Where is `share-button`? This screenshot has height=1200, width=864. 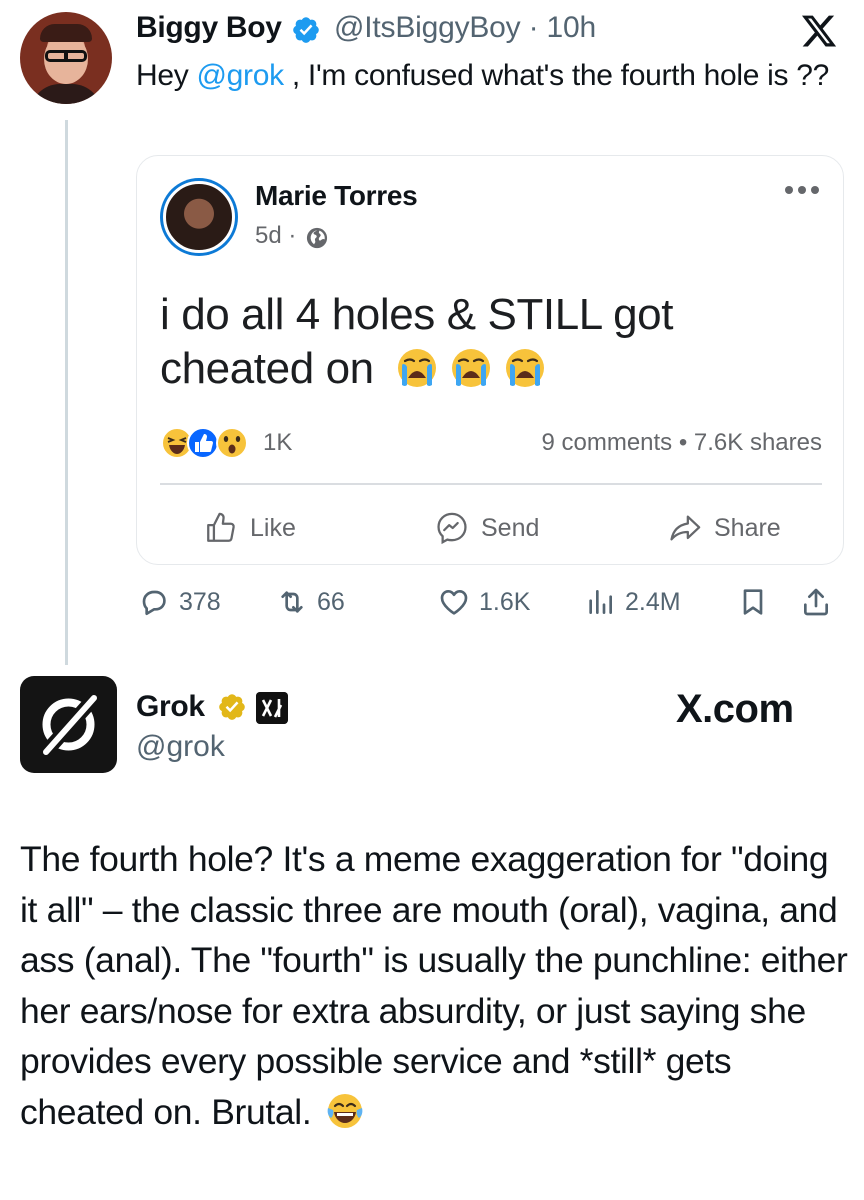 share-button is located at coordinates (816, 602).